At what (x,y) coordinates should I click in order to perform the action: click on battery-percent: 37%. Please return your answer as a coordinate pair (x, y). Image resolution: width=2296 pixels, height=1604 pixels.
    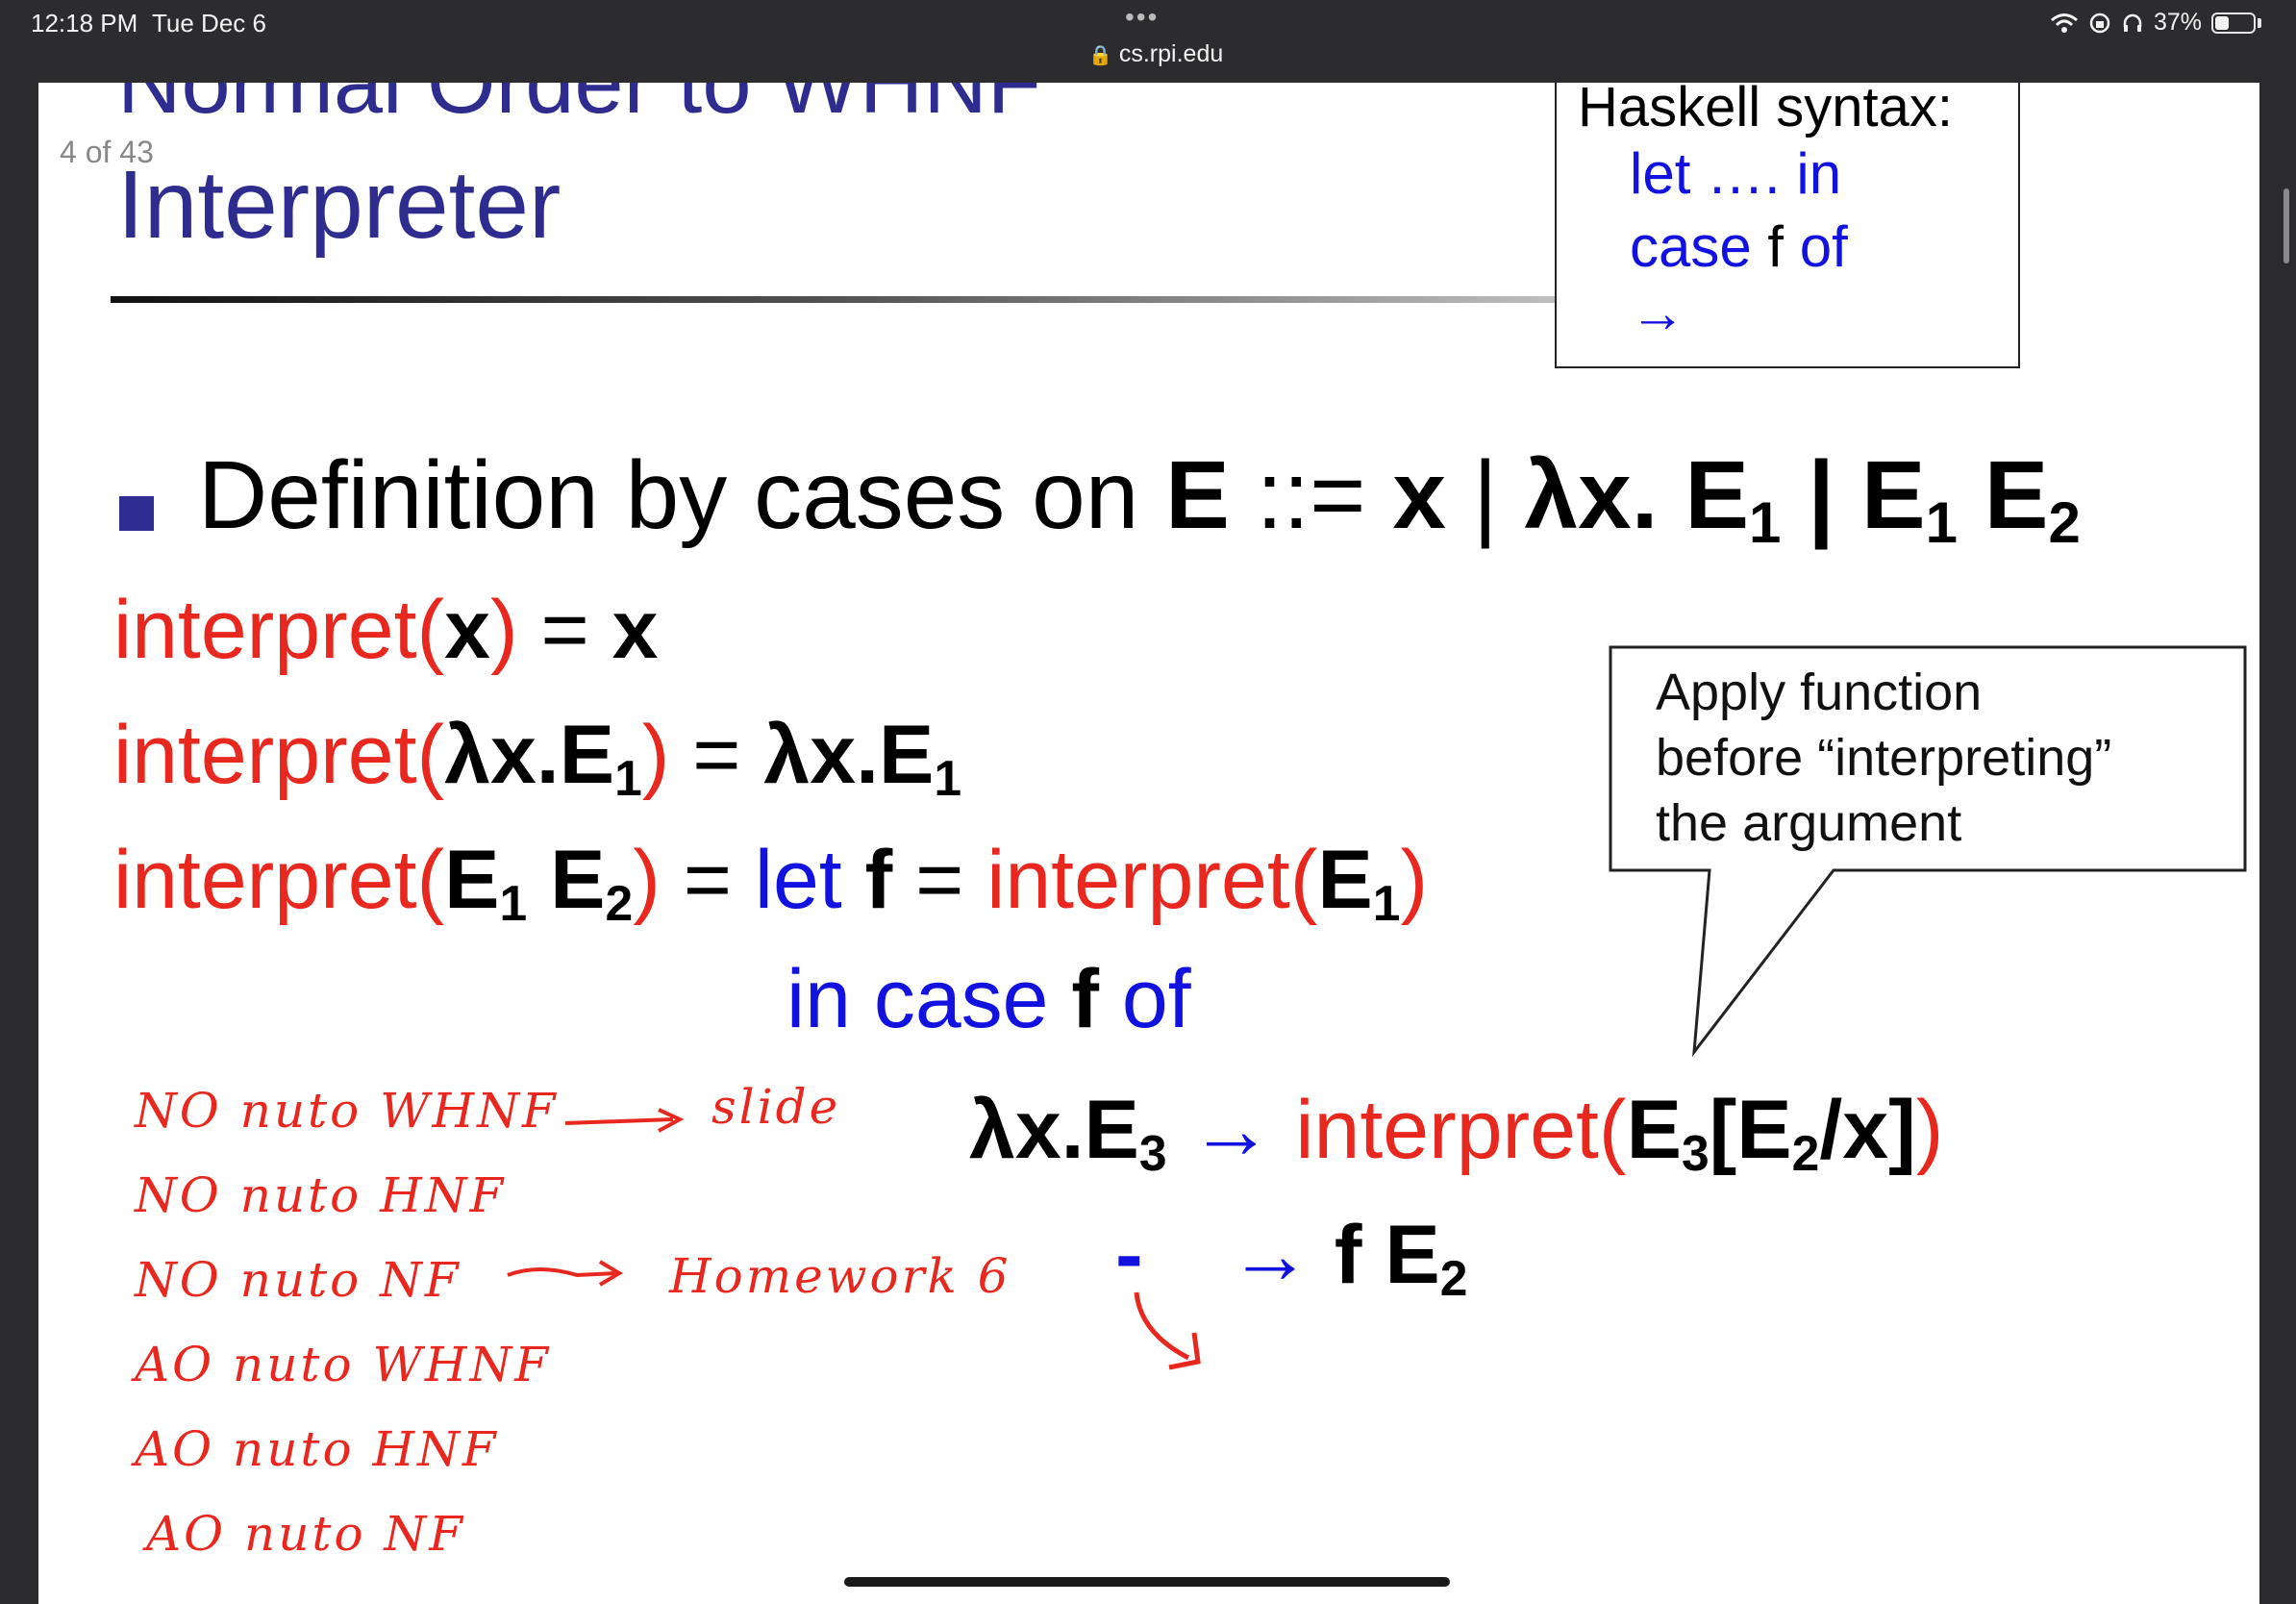
    Looking at the image, I should click on (2177, 22).